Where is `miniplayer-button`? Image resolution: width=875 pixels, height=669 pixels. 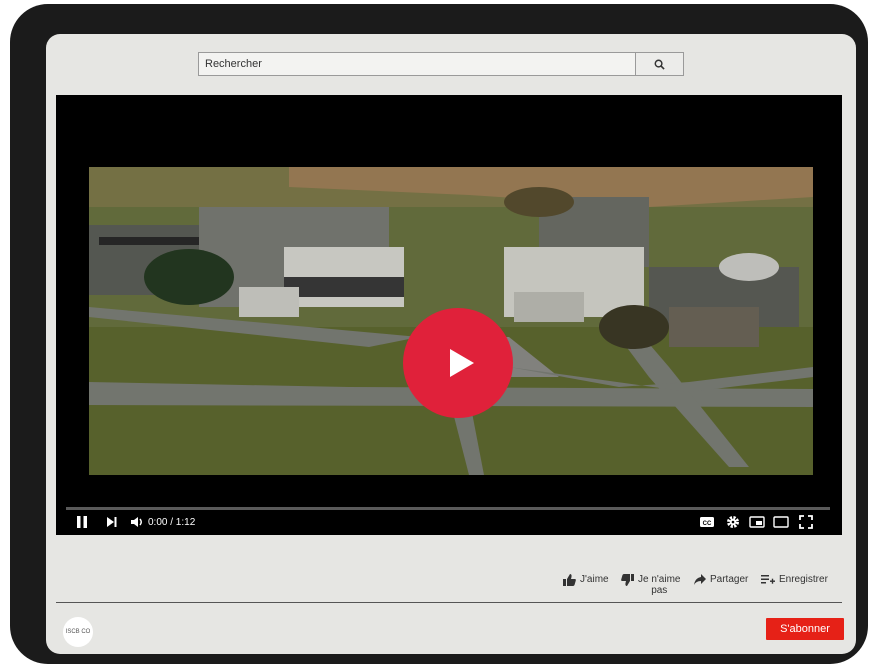
miniplayer-button is located at coordinates (757, 522).